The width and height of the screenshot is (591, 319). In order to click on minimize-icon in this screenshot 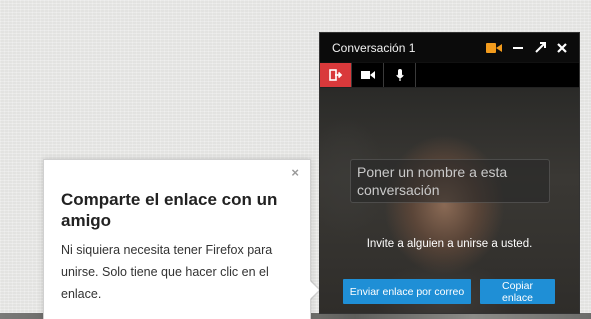, I will do `click(518, 48)`.